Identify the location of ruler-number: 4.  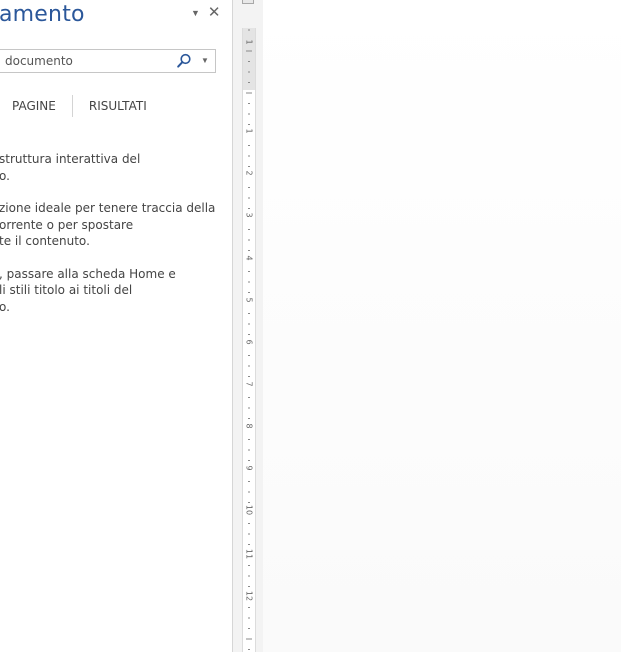
(249, 257).